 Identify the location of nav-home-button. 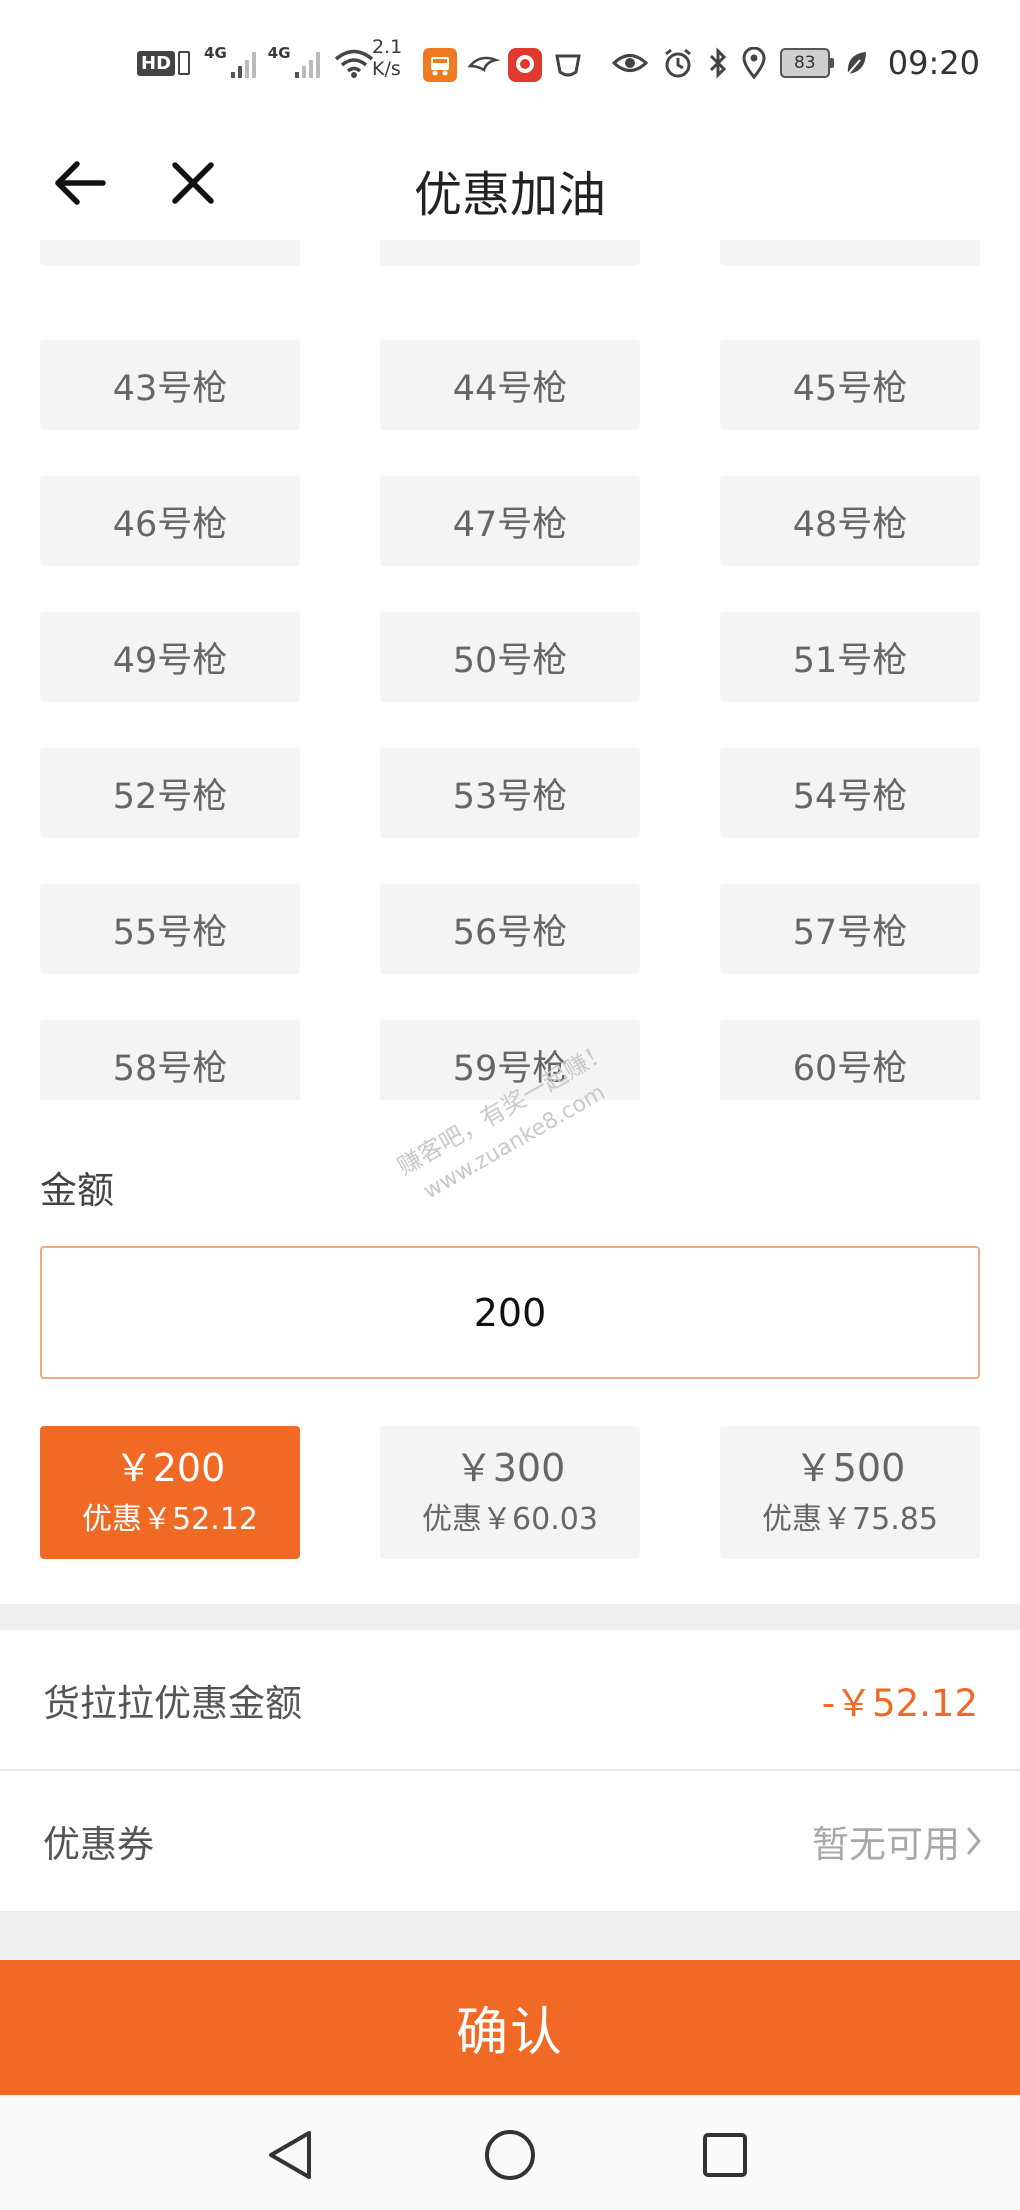
(510, 2155).